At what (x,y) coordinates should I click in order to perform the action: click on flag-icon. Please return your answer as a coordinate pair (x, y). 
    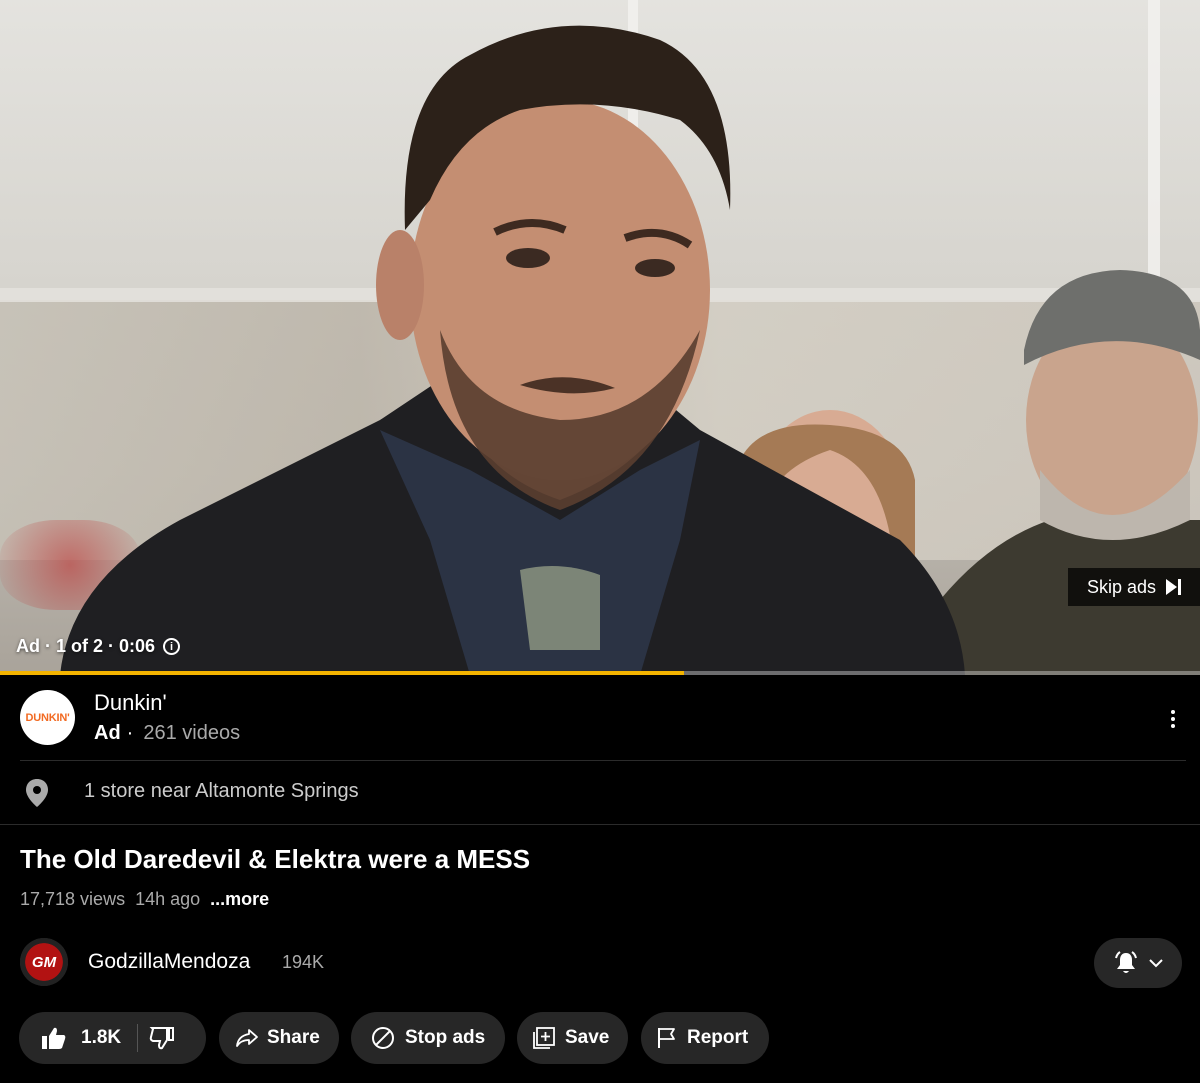
    Looking at the image, I should click on (666, 1038).